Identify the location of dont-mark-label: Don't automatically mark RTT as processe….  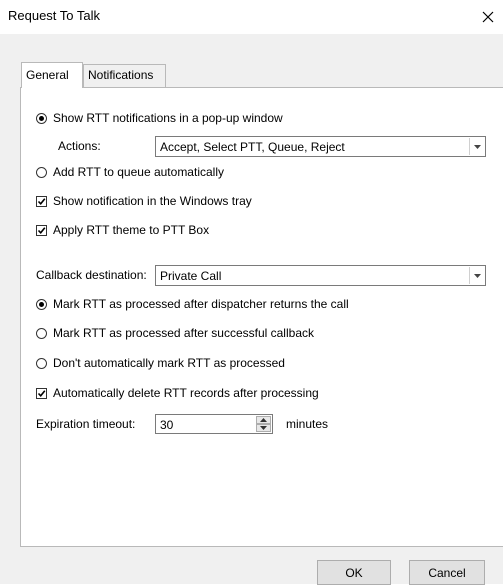
(169, 363).